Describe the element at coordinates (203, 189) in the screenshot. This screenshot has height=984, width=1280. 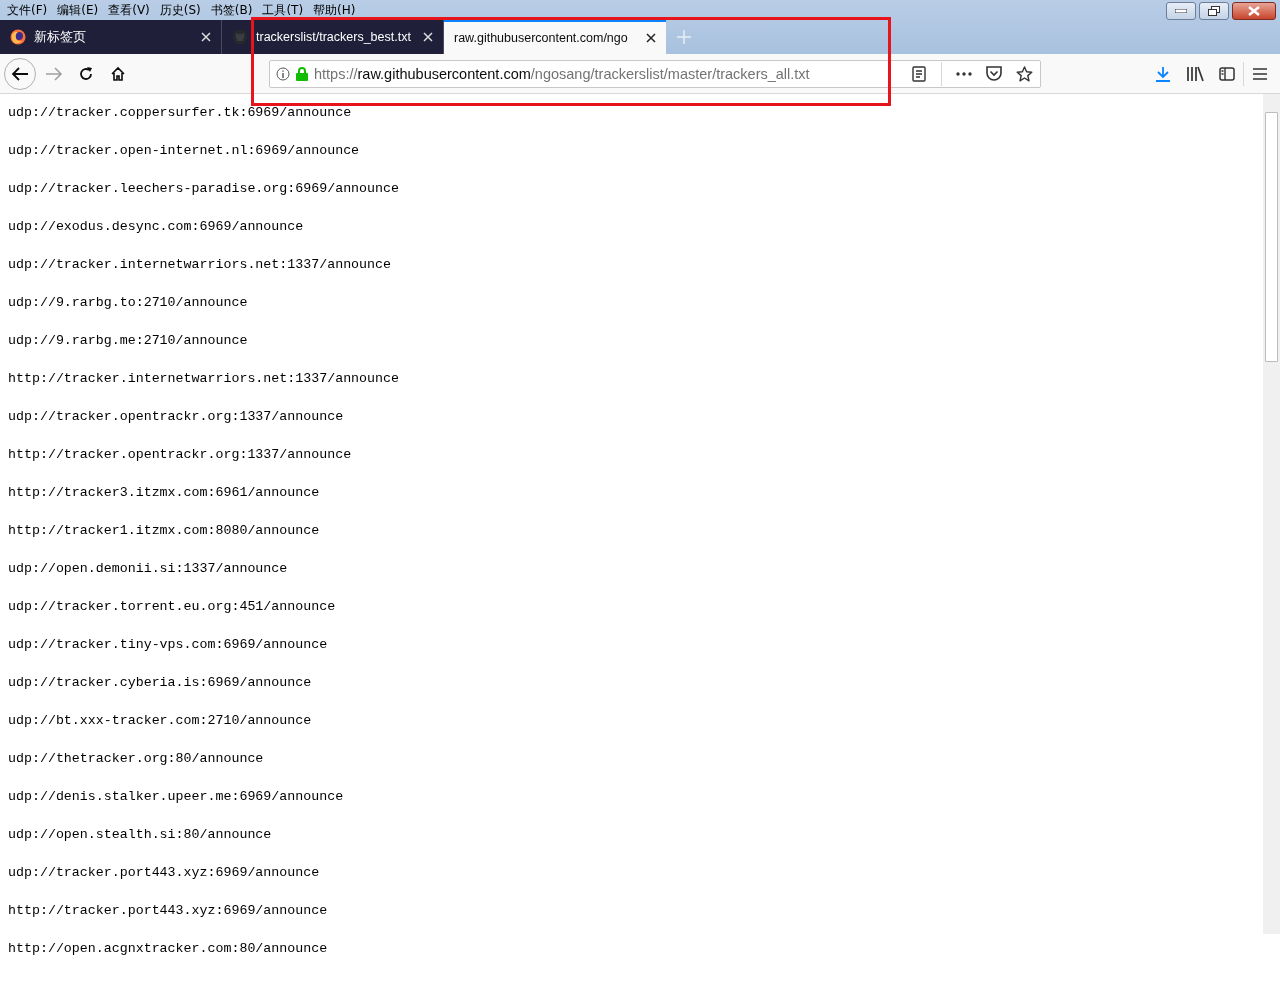
I see `tracker-url: udp://tracker.leechers-paradise.org:6969/announce` at that location.